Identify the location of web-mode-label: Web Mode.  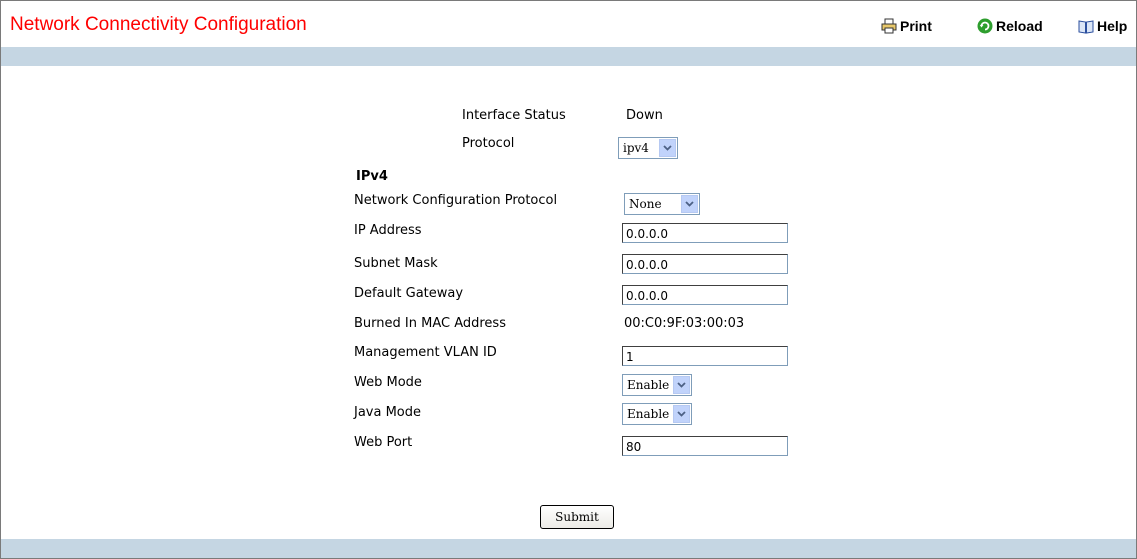
(388, 382).